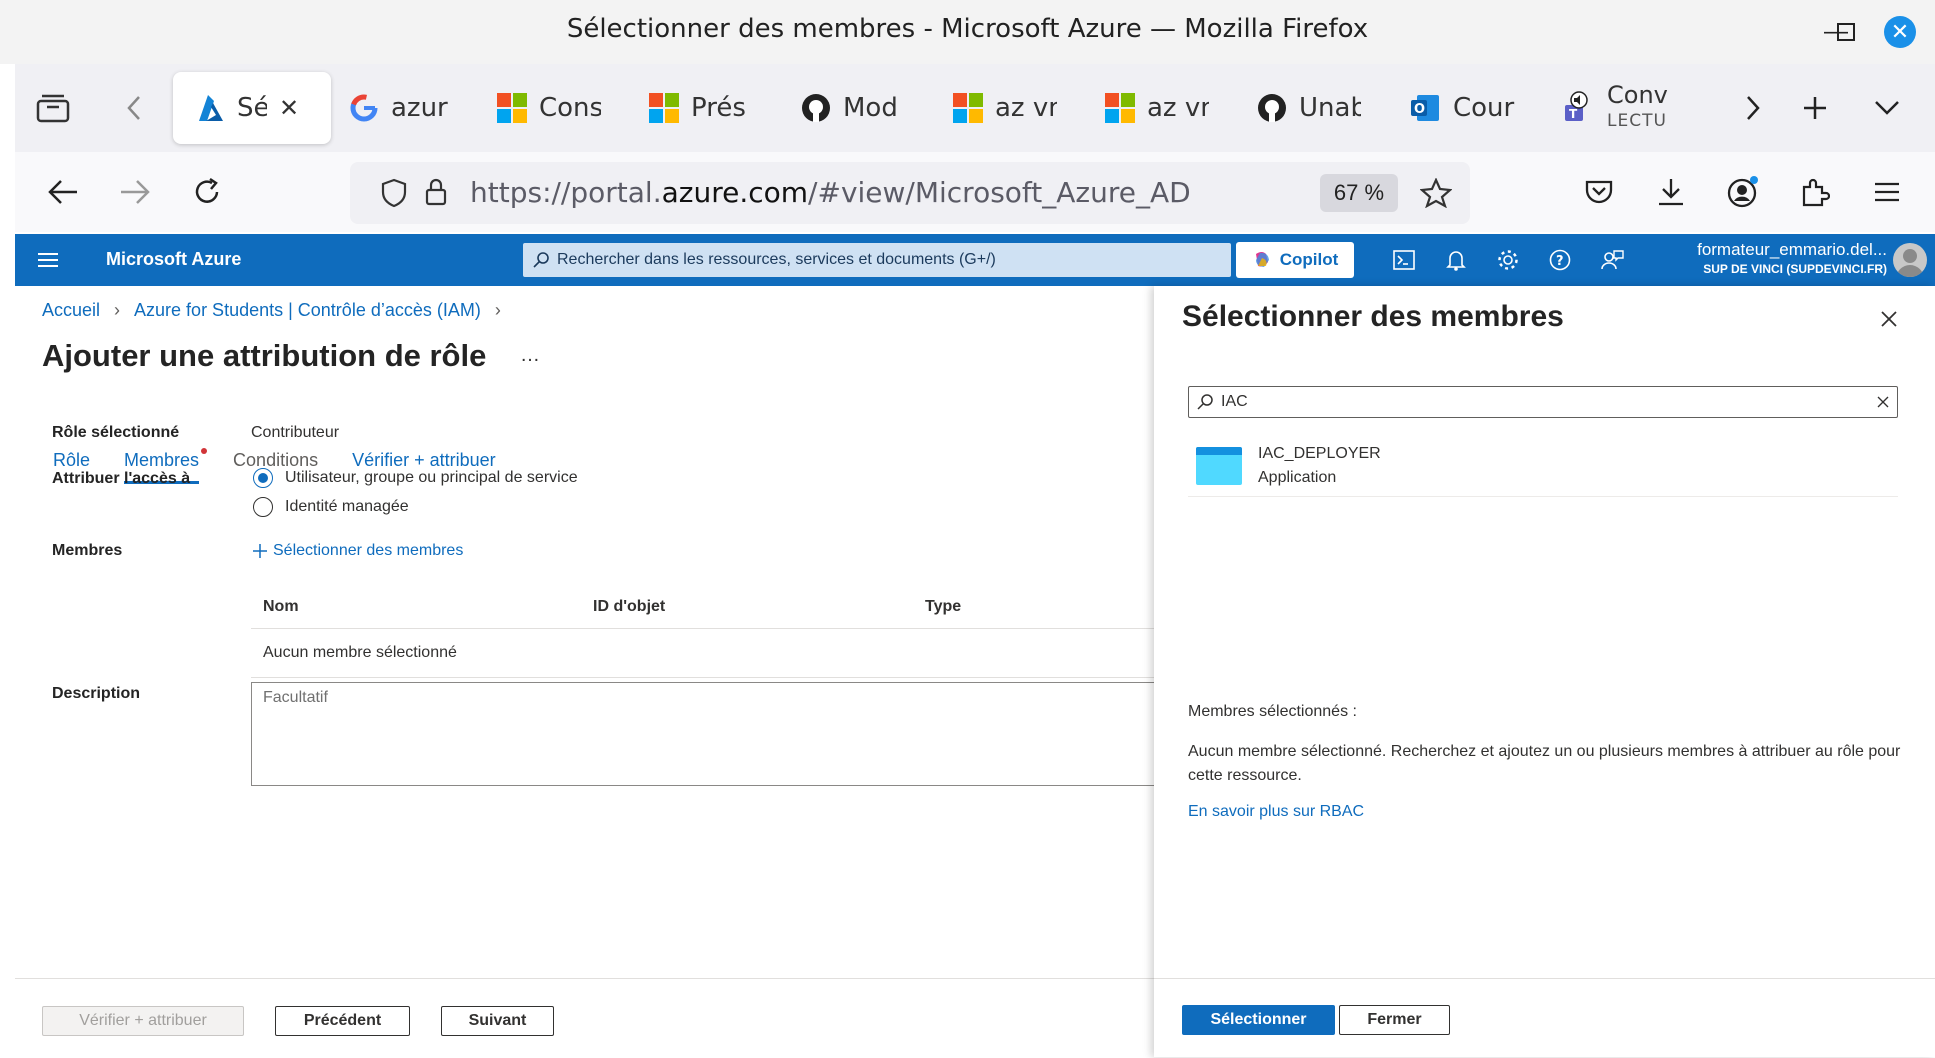 The width and height of the screenshot is (1935, 1058). I want to click on help-icon: ?, so click(1560, 260).